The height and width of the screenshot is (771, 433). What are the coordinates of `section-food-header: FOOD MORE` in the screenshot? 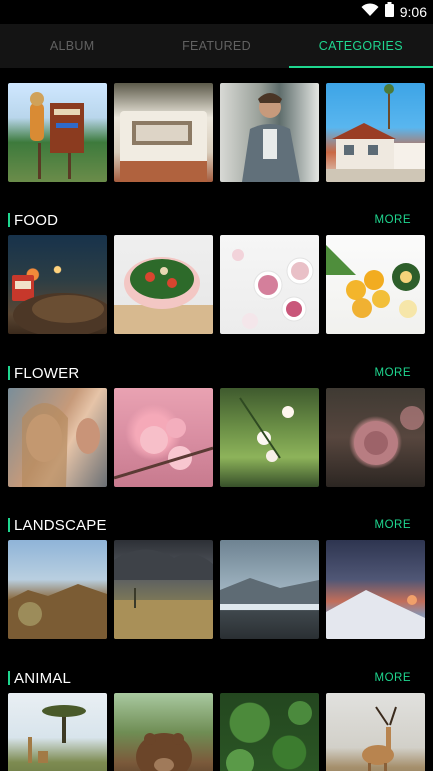 It's located at (216, 220).